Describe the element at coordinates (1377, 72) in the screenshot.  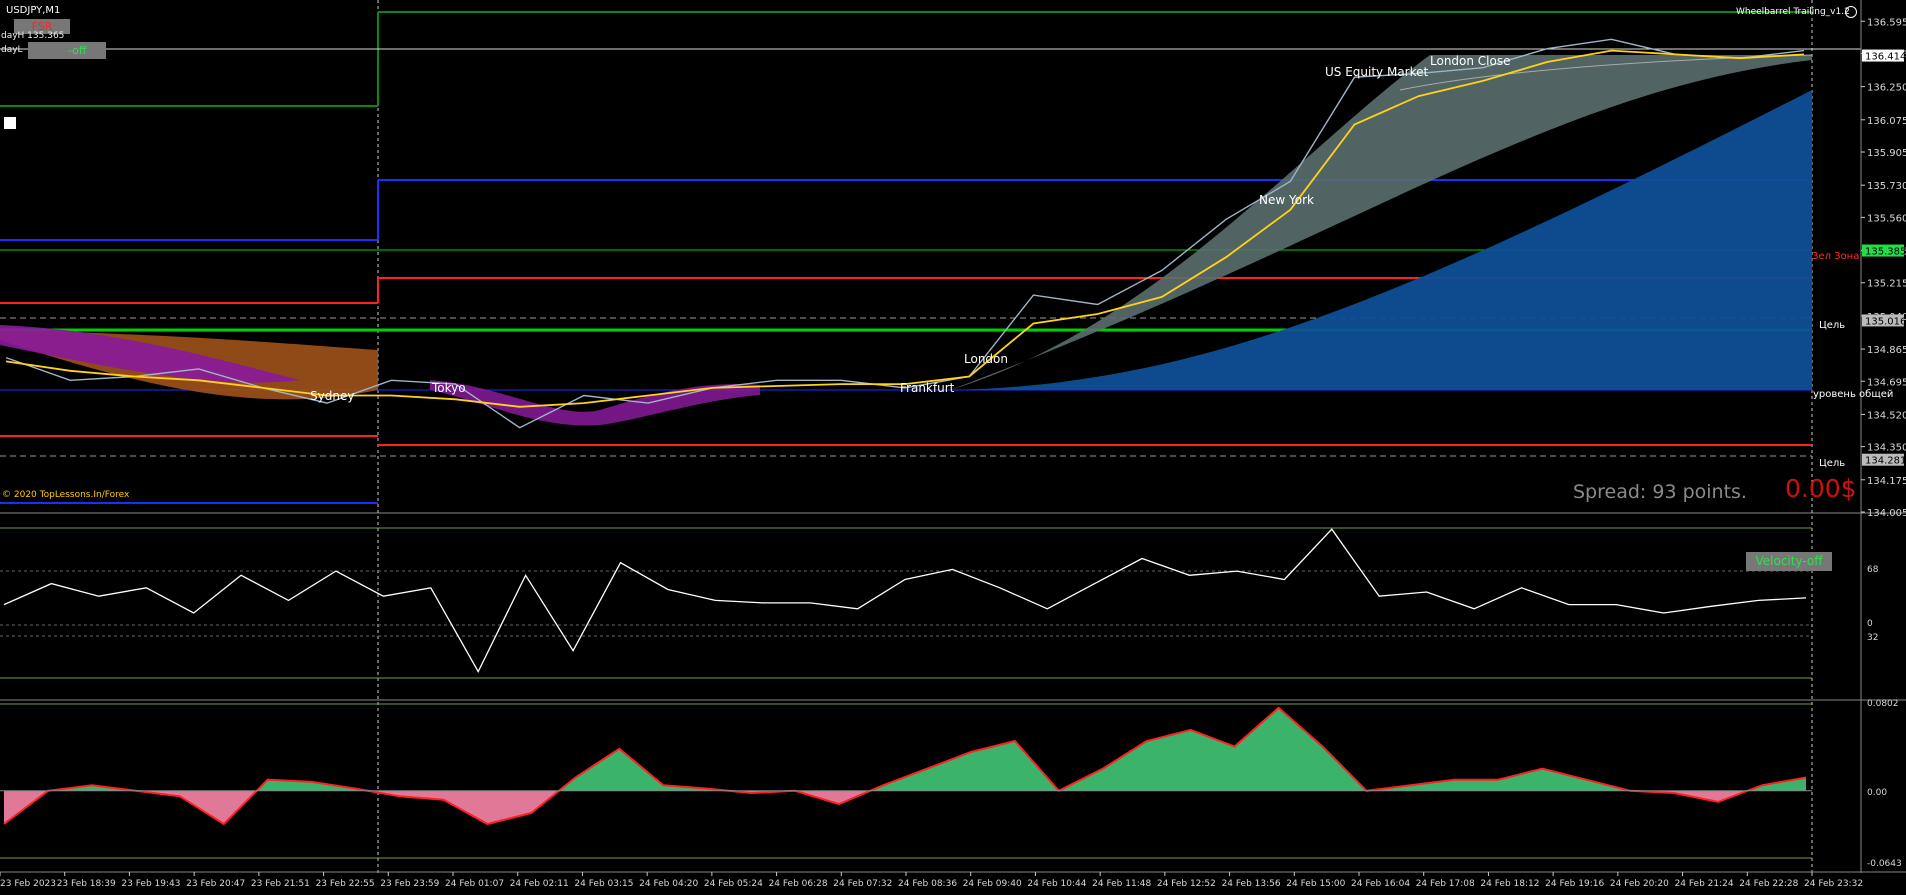
I see `session-label-us-equity: US Equity Market` at that location.